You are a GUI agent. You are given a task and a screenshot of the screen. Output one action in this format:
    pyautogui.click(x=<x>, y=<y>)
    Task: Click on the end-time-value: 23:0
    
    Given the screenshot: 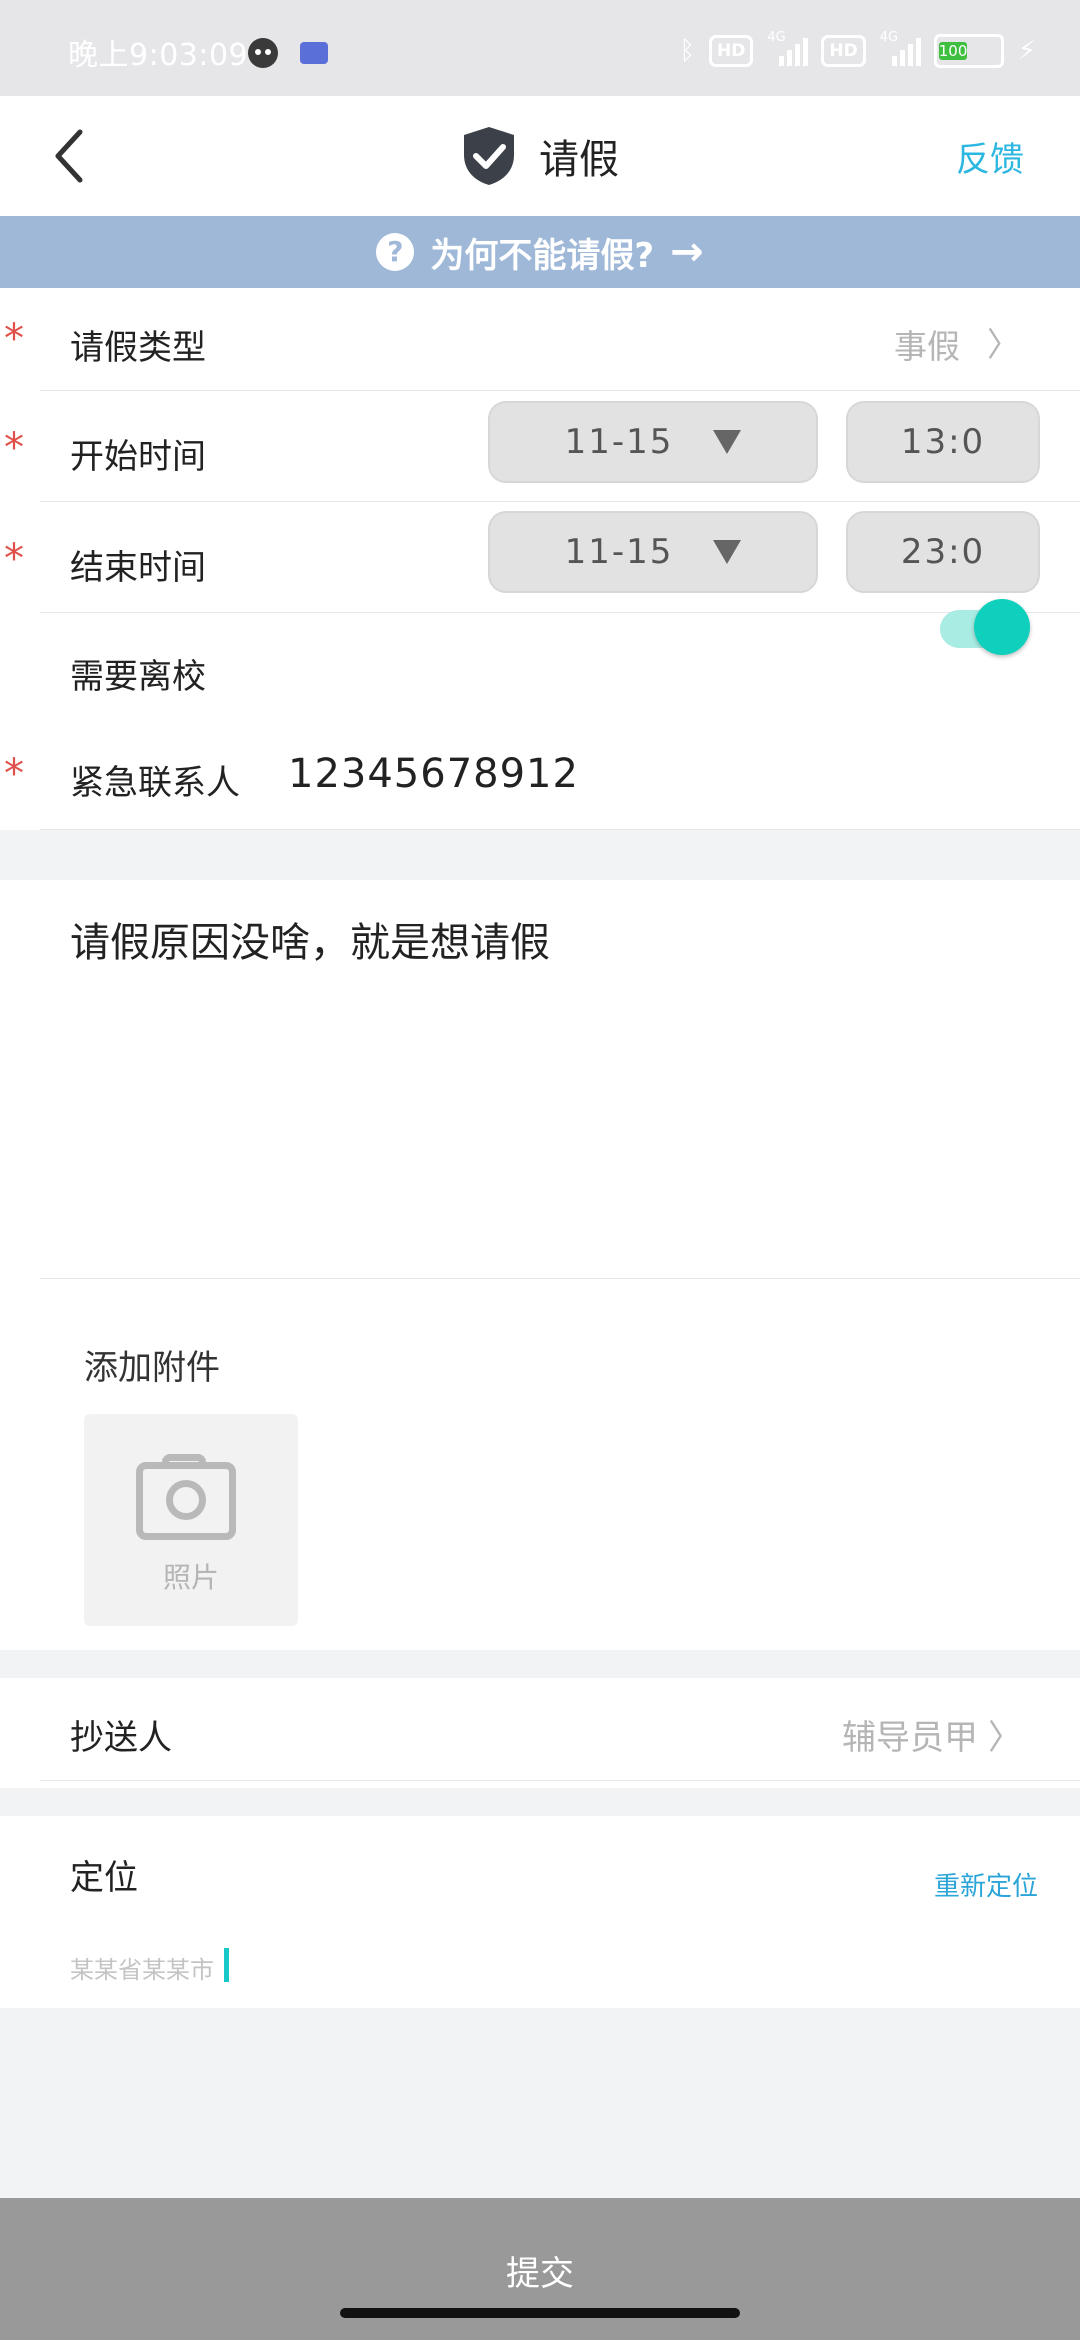 What is the action you would take?
    pyautogui.click(x=943, y=552)
    